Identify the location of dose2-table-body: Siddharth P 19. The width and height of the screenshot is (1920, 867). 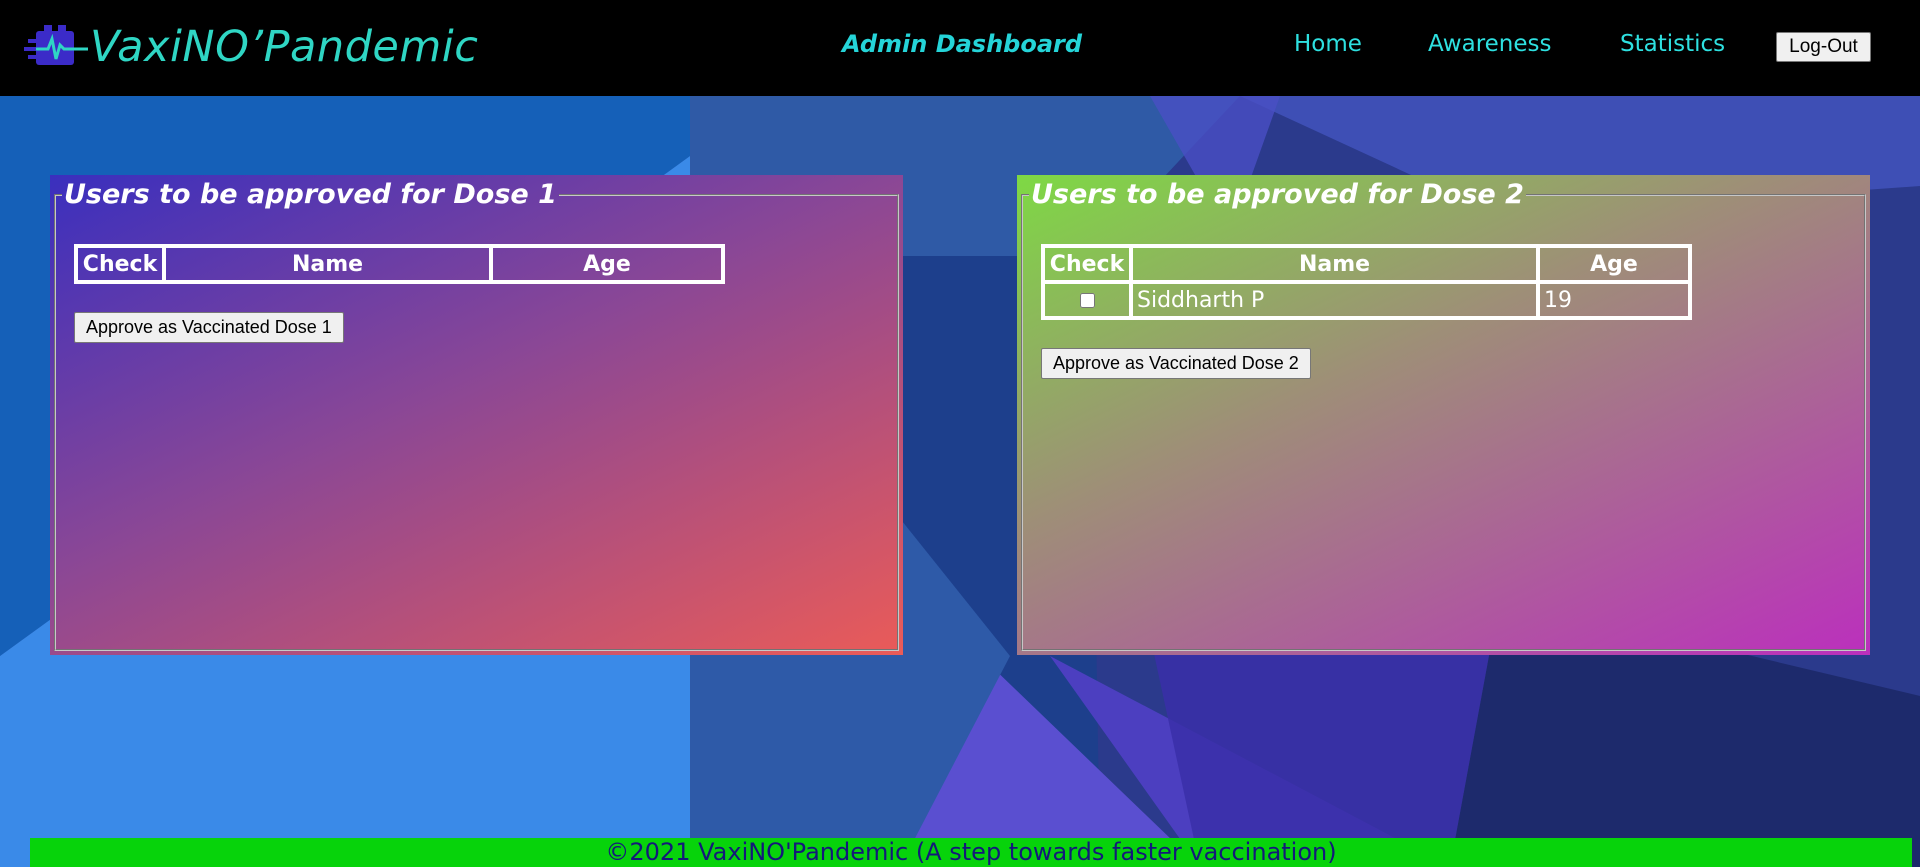
(1366, 300).